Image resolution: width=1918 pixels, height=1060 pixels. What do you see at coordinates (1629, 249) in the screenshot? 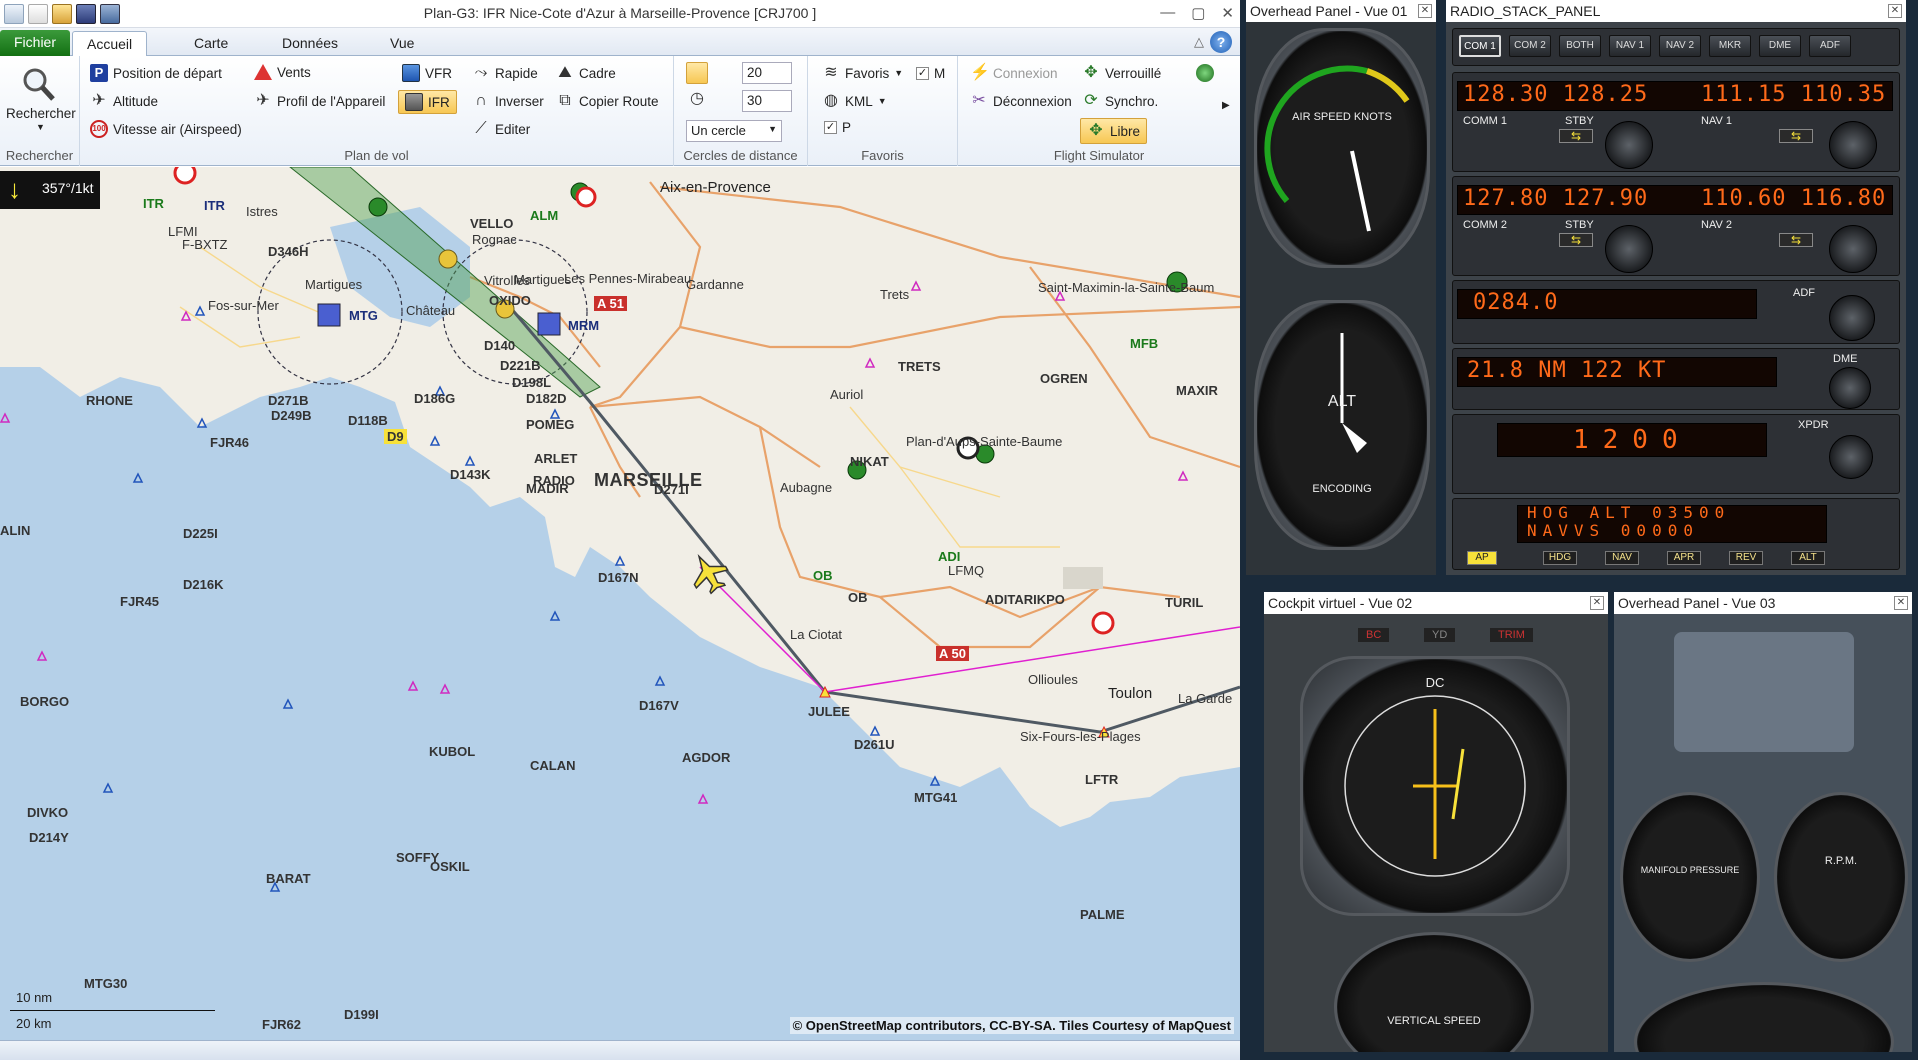
I see `com2-tuning-knob` at bounding box center [1629, 249].